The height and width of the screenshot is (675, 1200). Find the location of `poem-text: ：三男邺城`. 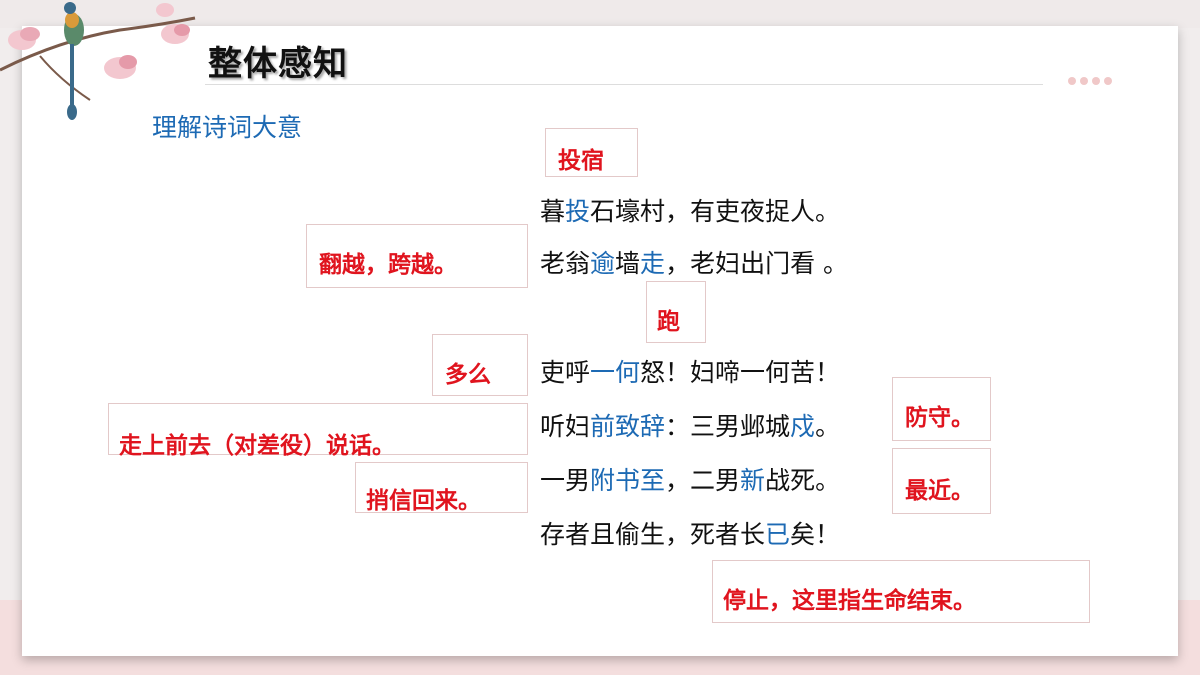

poem-text: ：三男邺城 is located at coordinates (728, 426).